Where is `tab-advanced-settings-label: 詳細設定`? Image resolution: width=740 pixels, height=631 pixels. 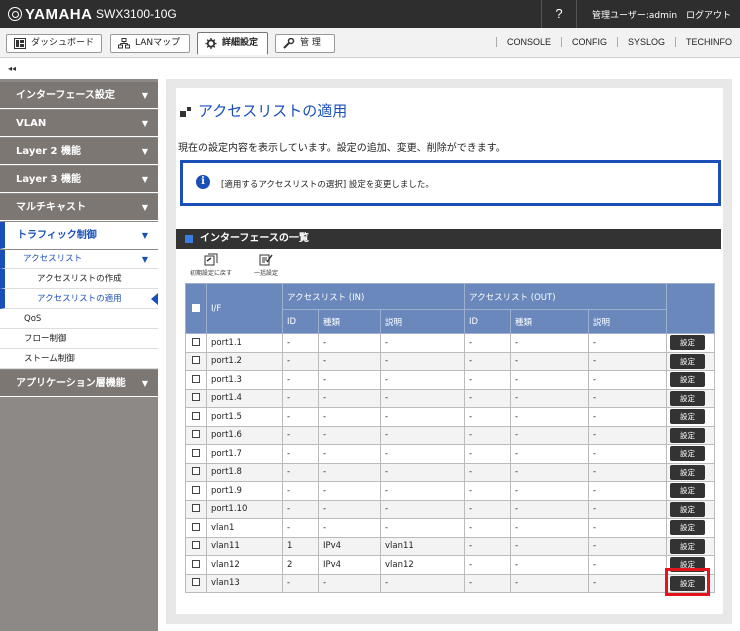 tab-advanced-settings-label: 詳細設定 is located at coordinates (240, 43).